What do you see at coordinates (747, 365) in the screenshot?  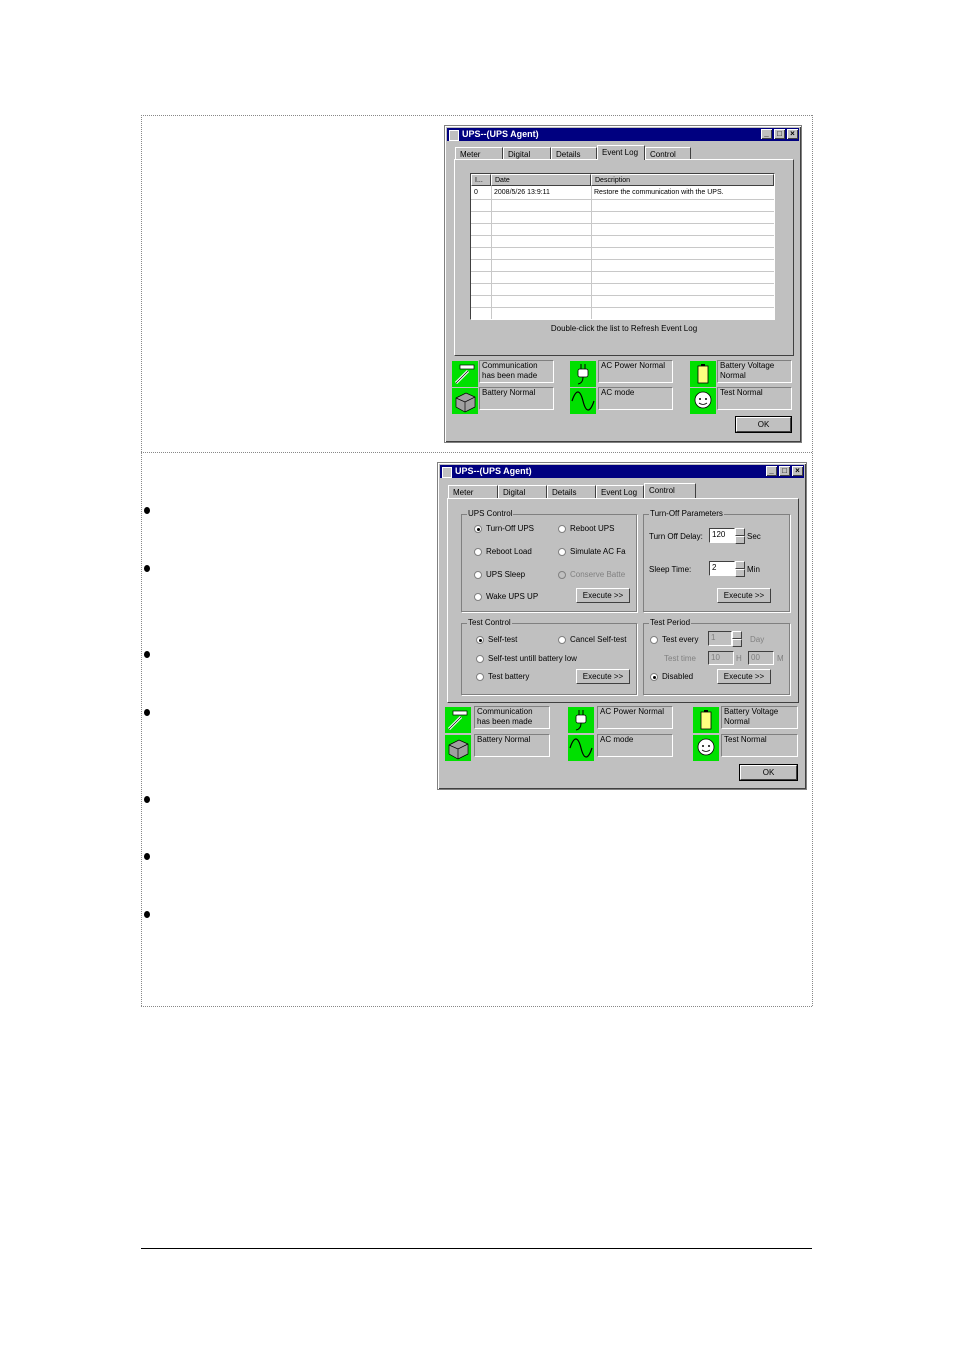 I see `status-battery-voltage-line1: Battery Voltage` at bounding box center [747, 365].